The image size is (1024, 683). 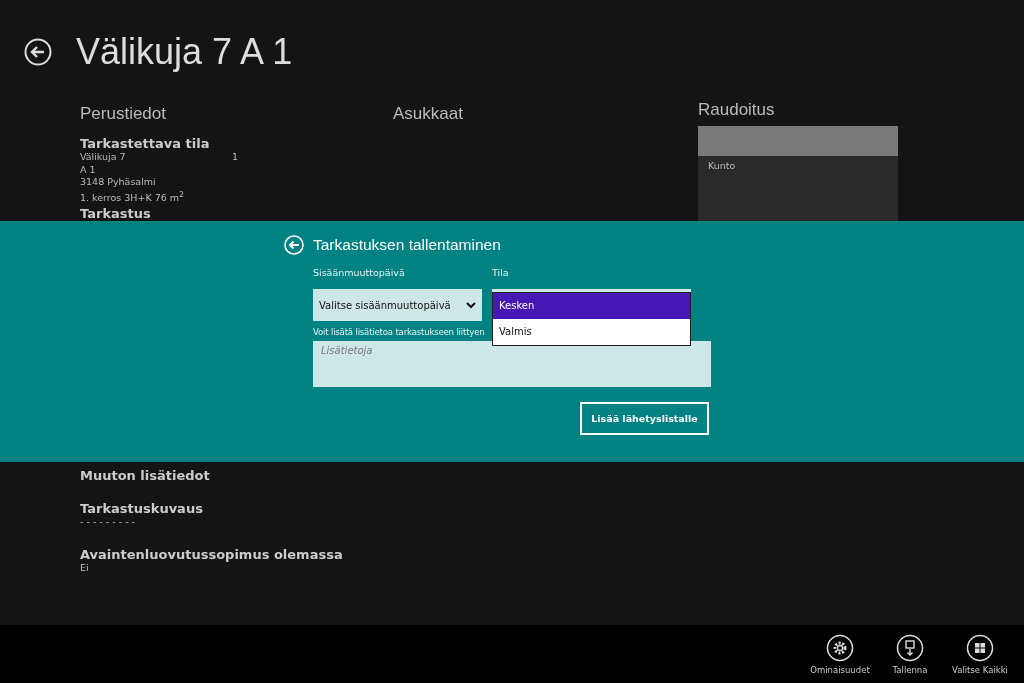 I want to click on status-option: Kesken, so click(x=591, y=306).